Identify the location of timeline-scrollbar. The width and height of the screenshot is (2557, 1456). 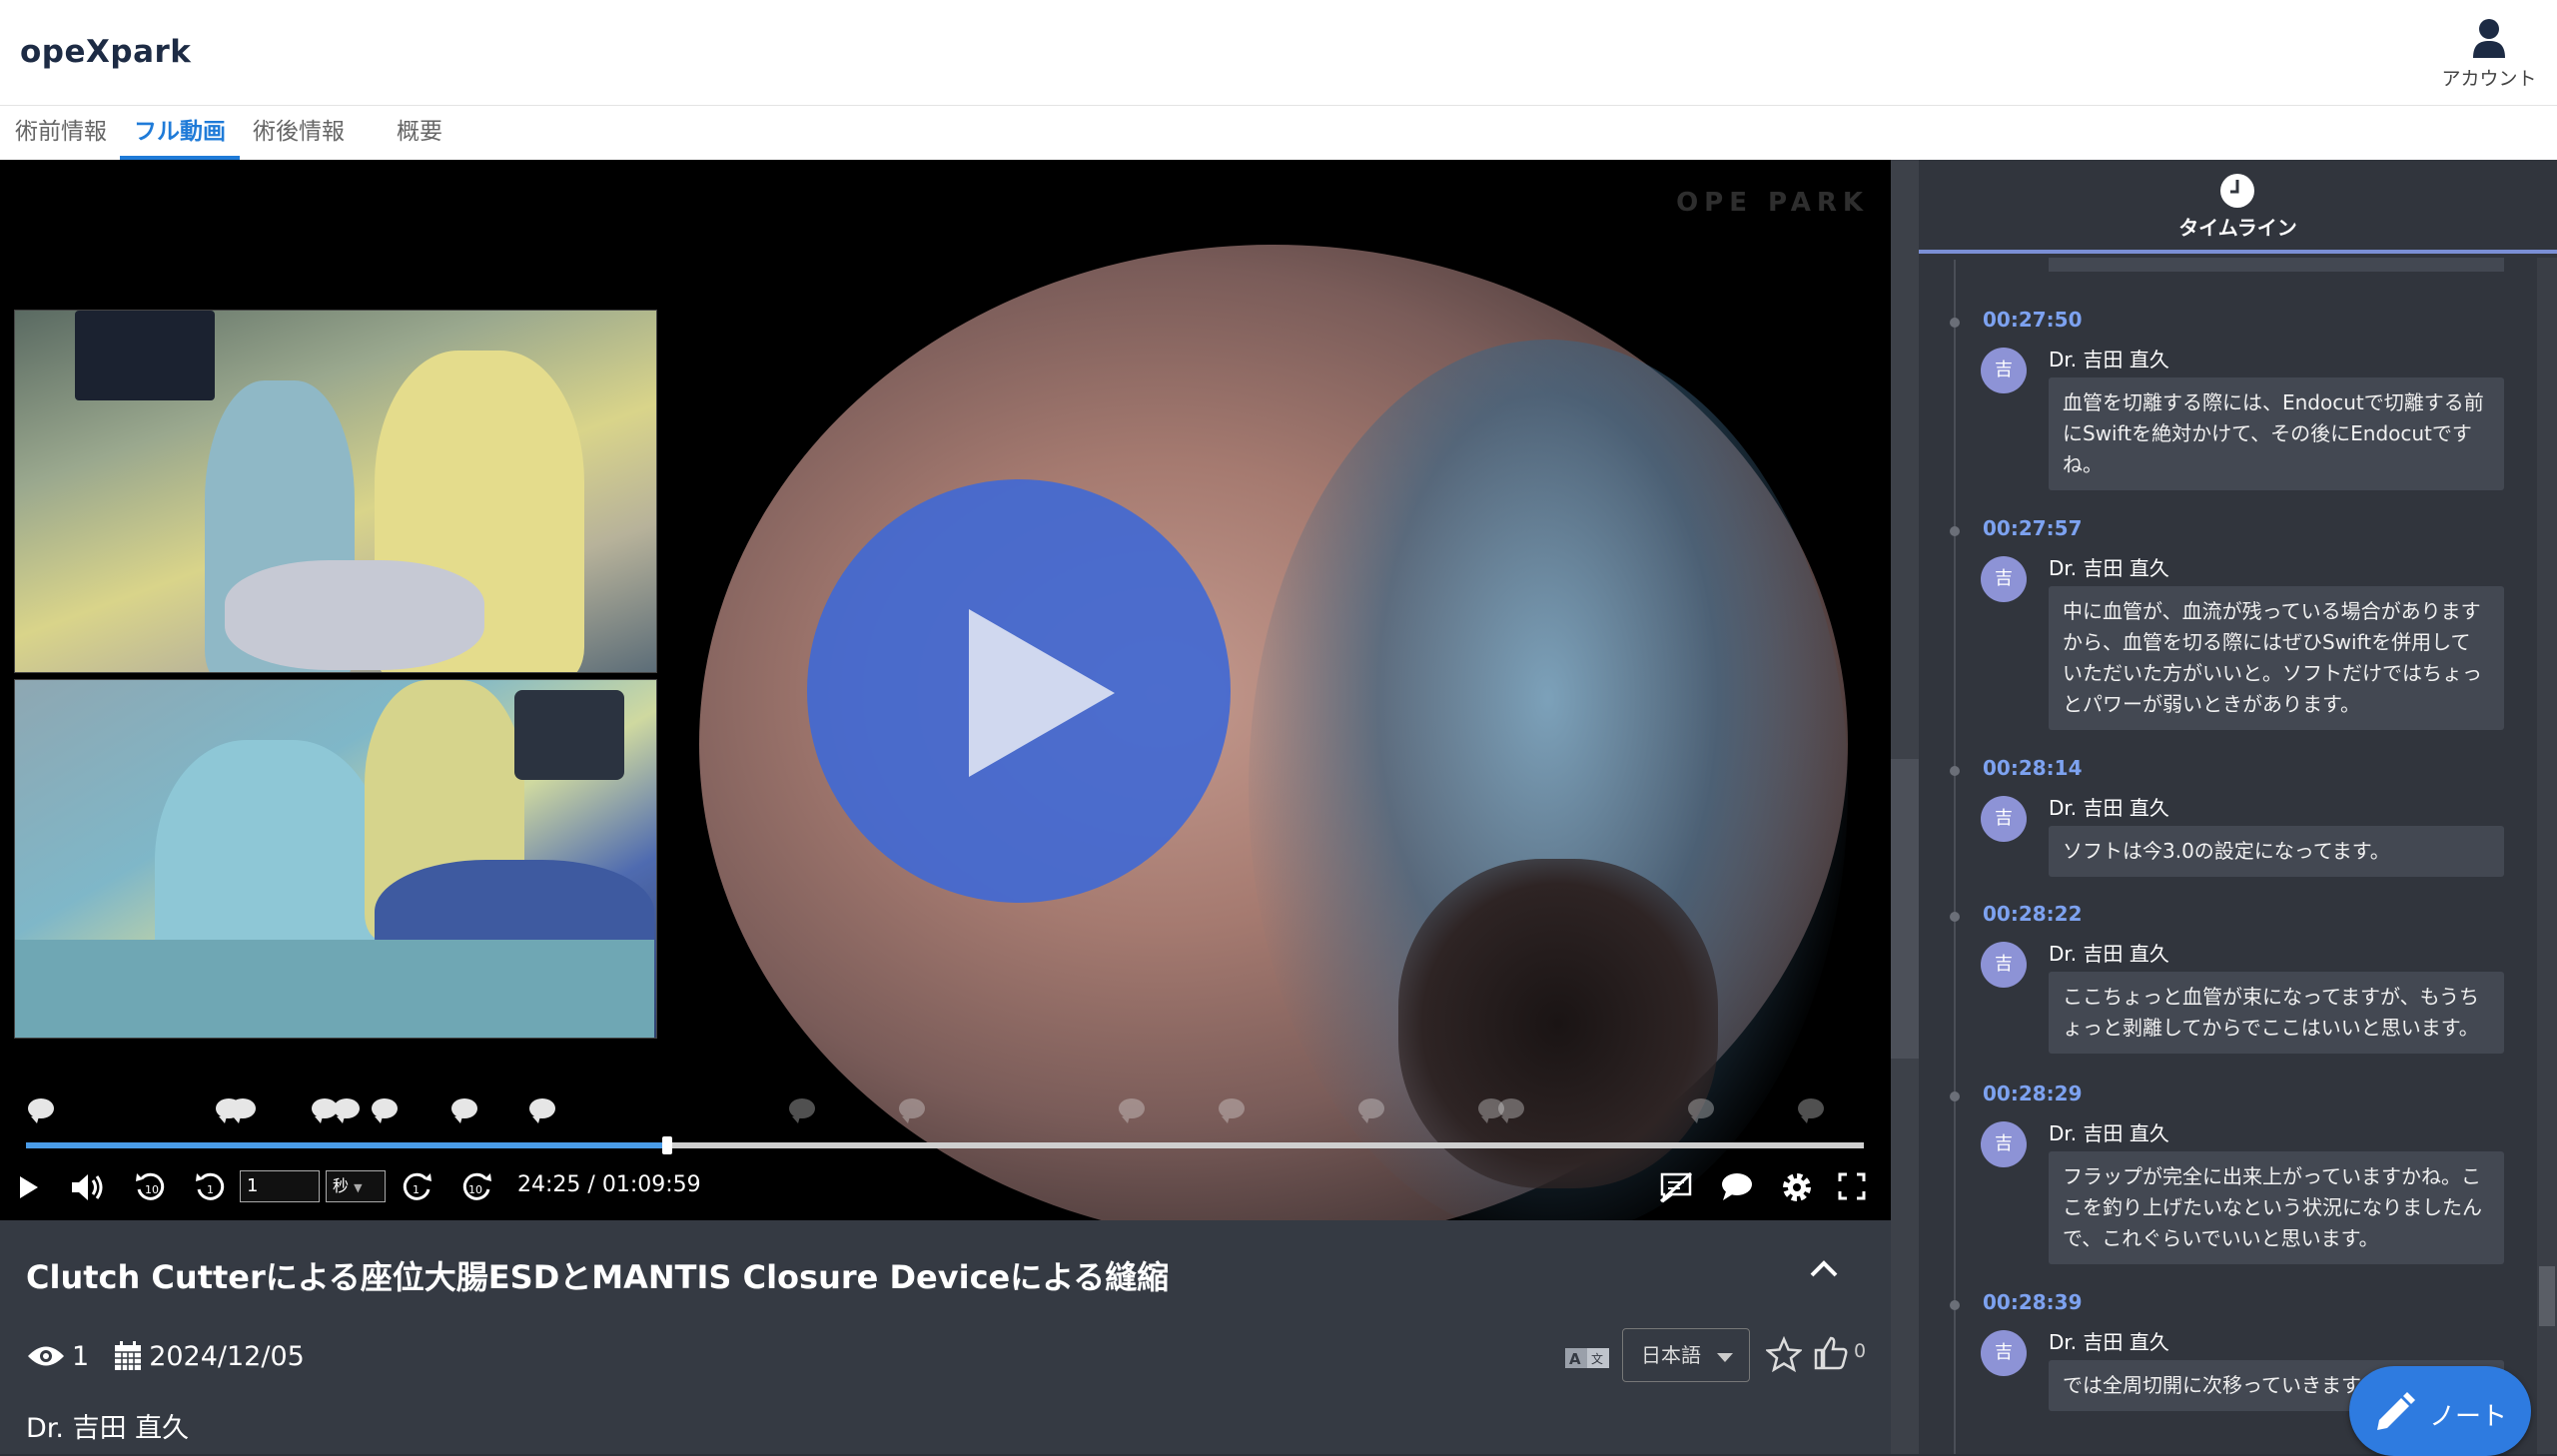
(2547, 856).